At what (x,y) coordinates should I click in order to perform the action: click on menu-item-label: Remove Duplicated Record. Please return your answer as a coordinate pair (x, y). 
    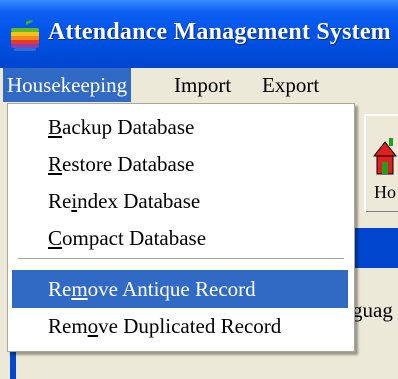
    Looking at the image, I should click on (165, 326).